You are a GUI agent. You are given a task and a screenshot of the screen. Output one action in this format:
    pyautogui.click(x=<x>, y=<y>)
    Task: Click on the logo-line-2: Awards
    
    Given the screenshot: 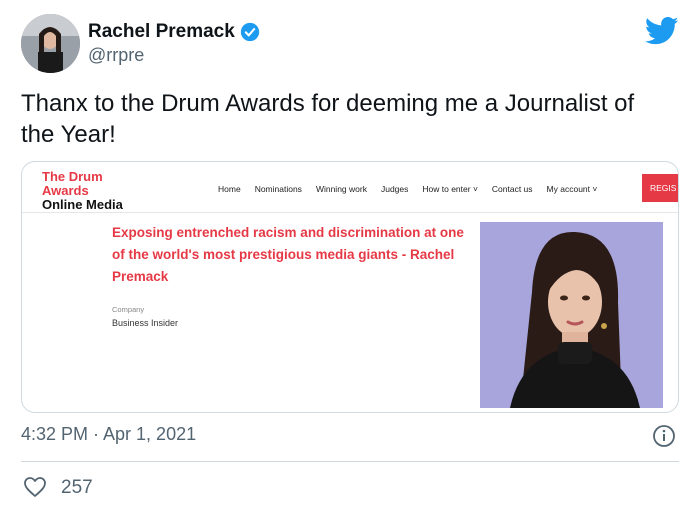 What is the action you would take?
    pyautogui.click(x=65, y=190)
    